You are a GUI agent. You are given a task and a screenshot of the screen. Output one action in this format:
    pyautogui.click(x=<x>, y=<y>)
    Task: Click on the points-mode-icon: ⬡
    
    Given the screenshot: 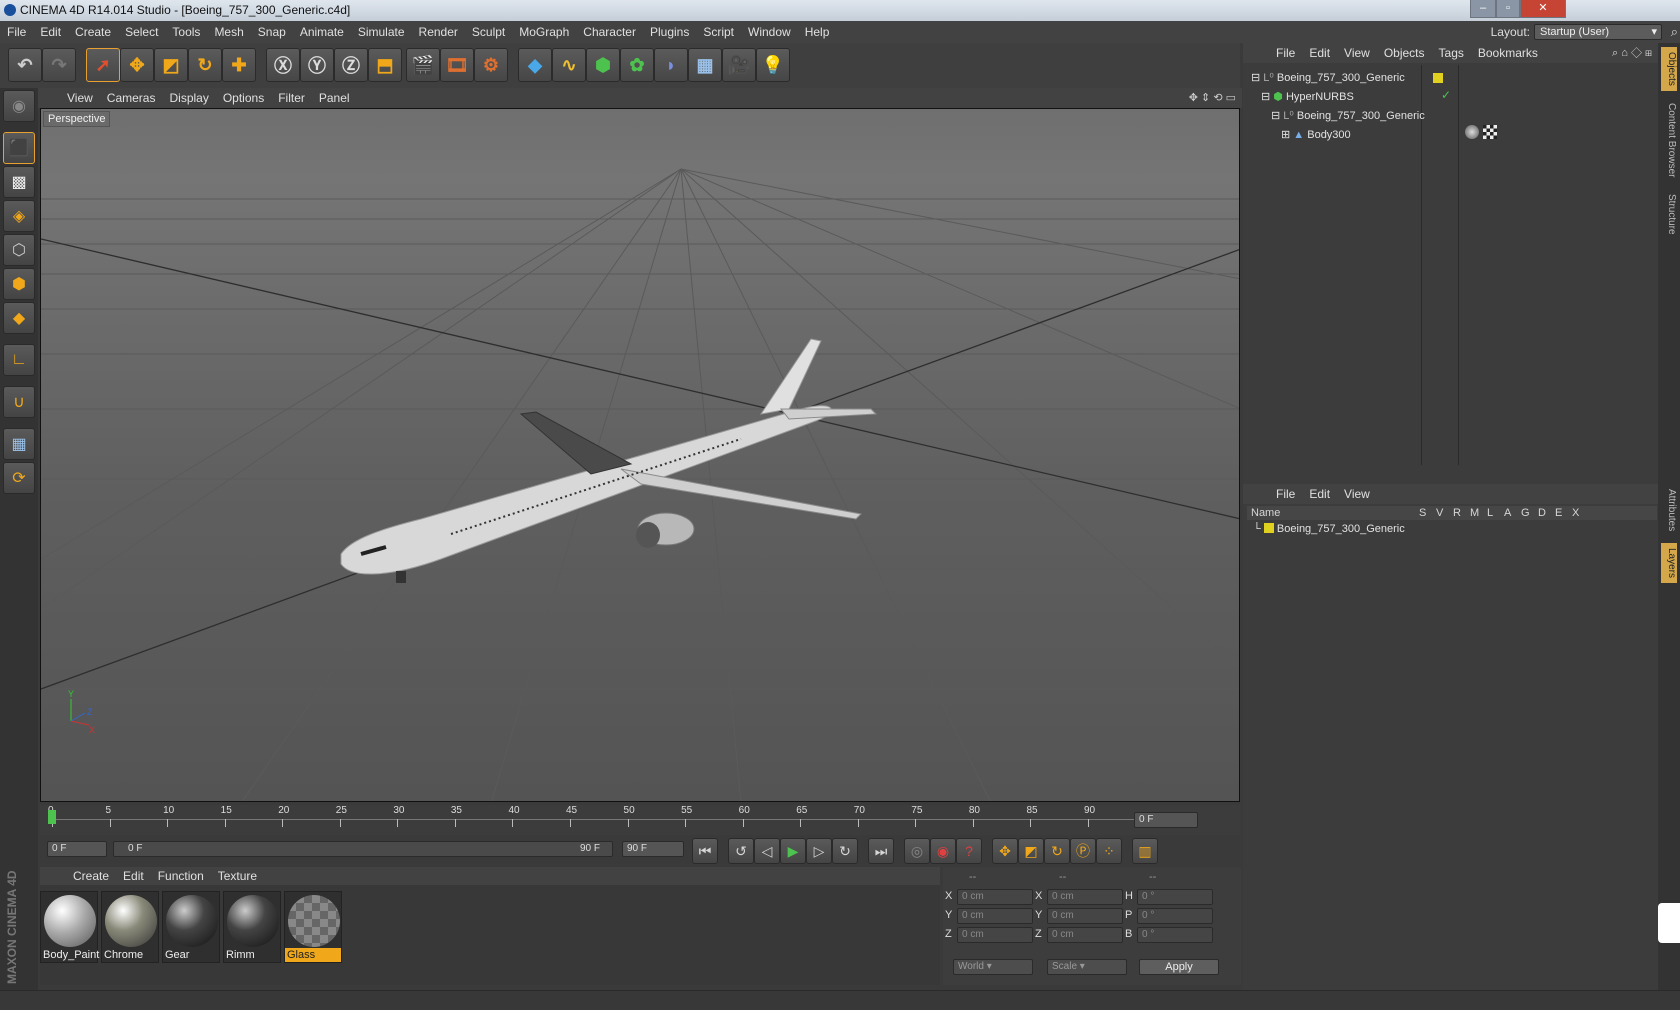 What is the action you would take?
    pyautogui.click(x=19, y=250)
    